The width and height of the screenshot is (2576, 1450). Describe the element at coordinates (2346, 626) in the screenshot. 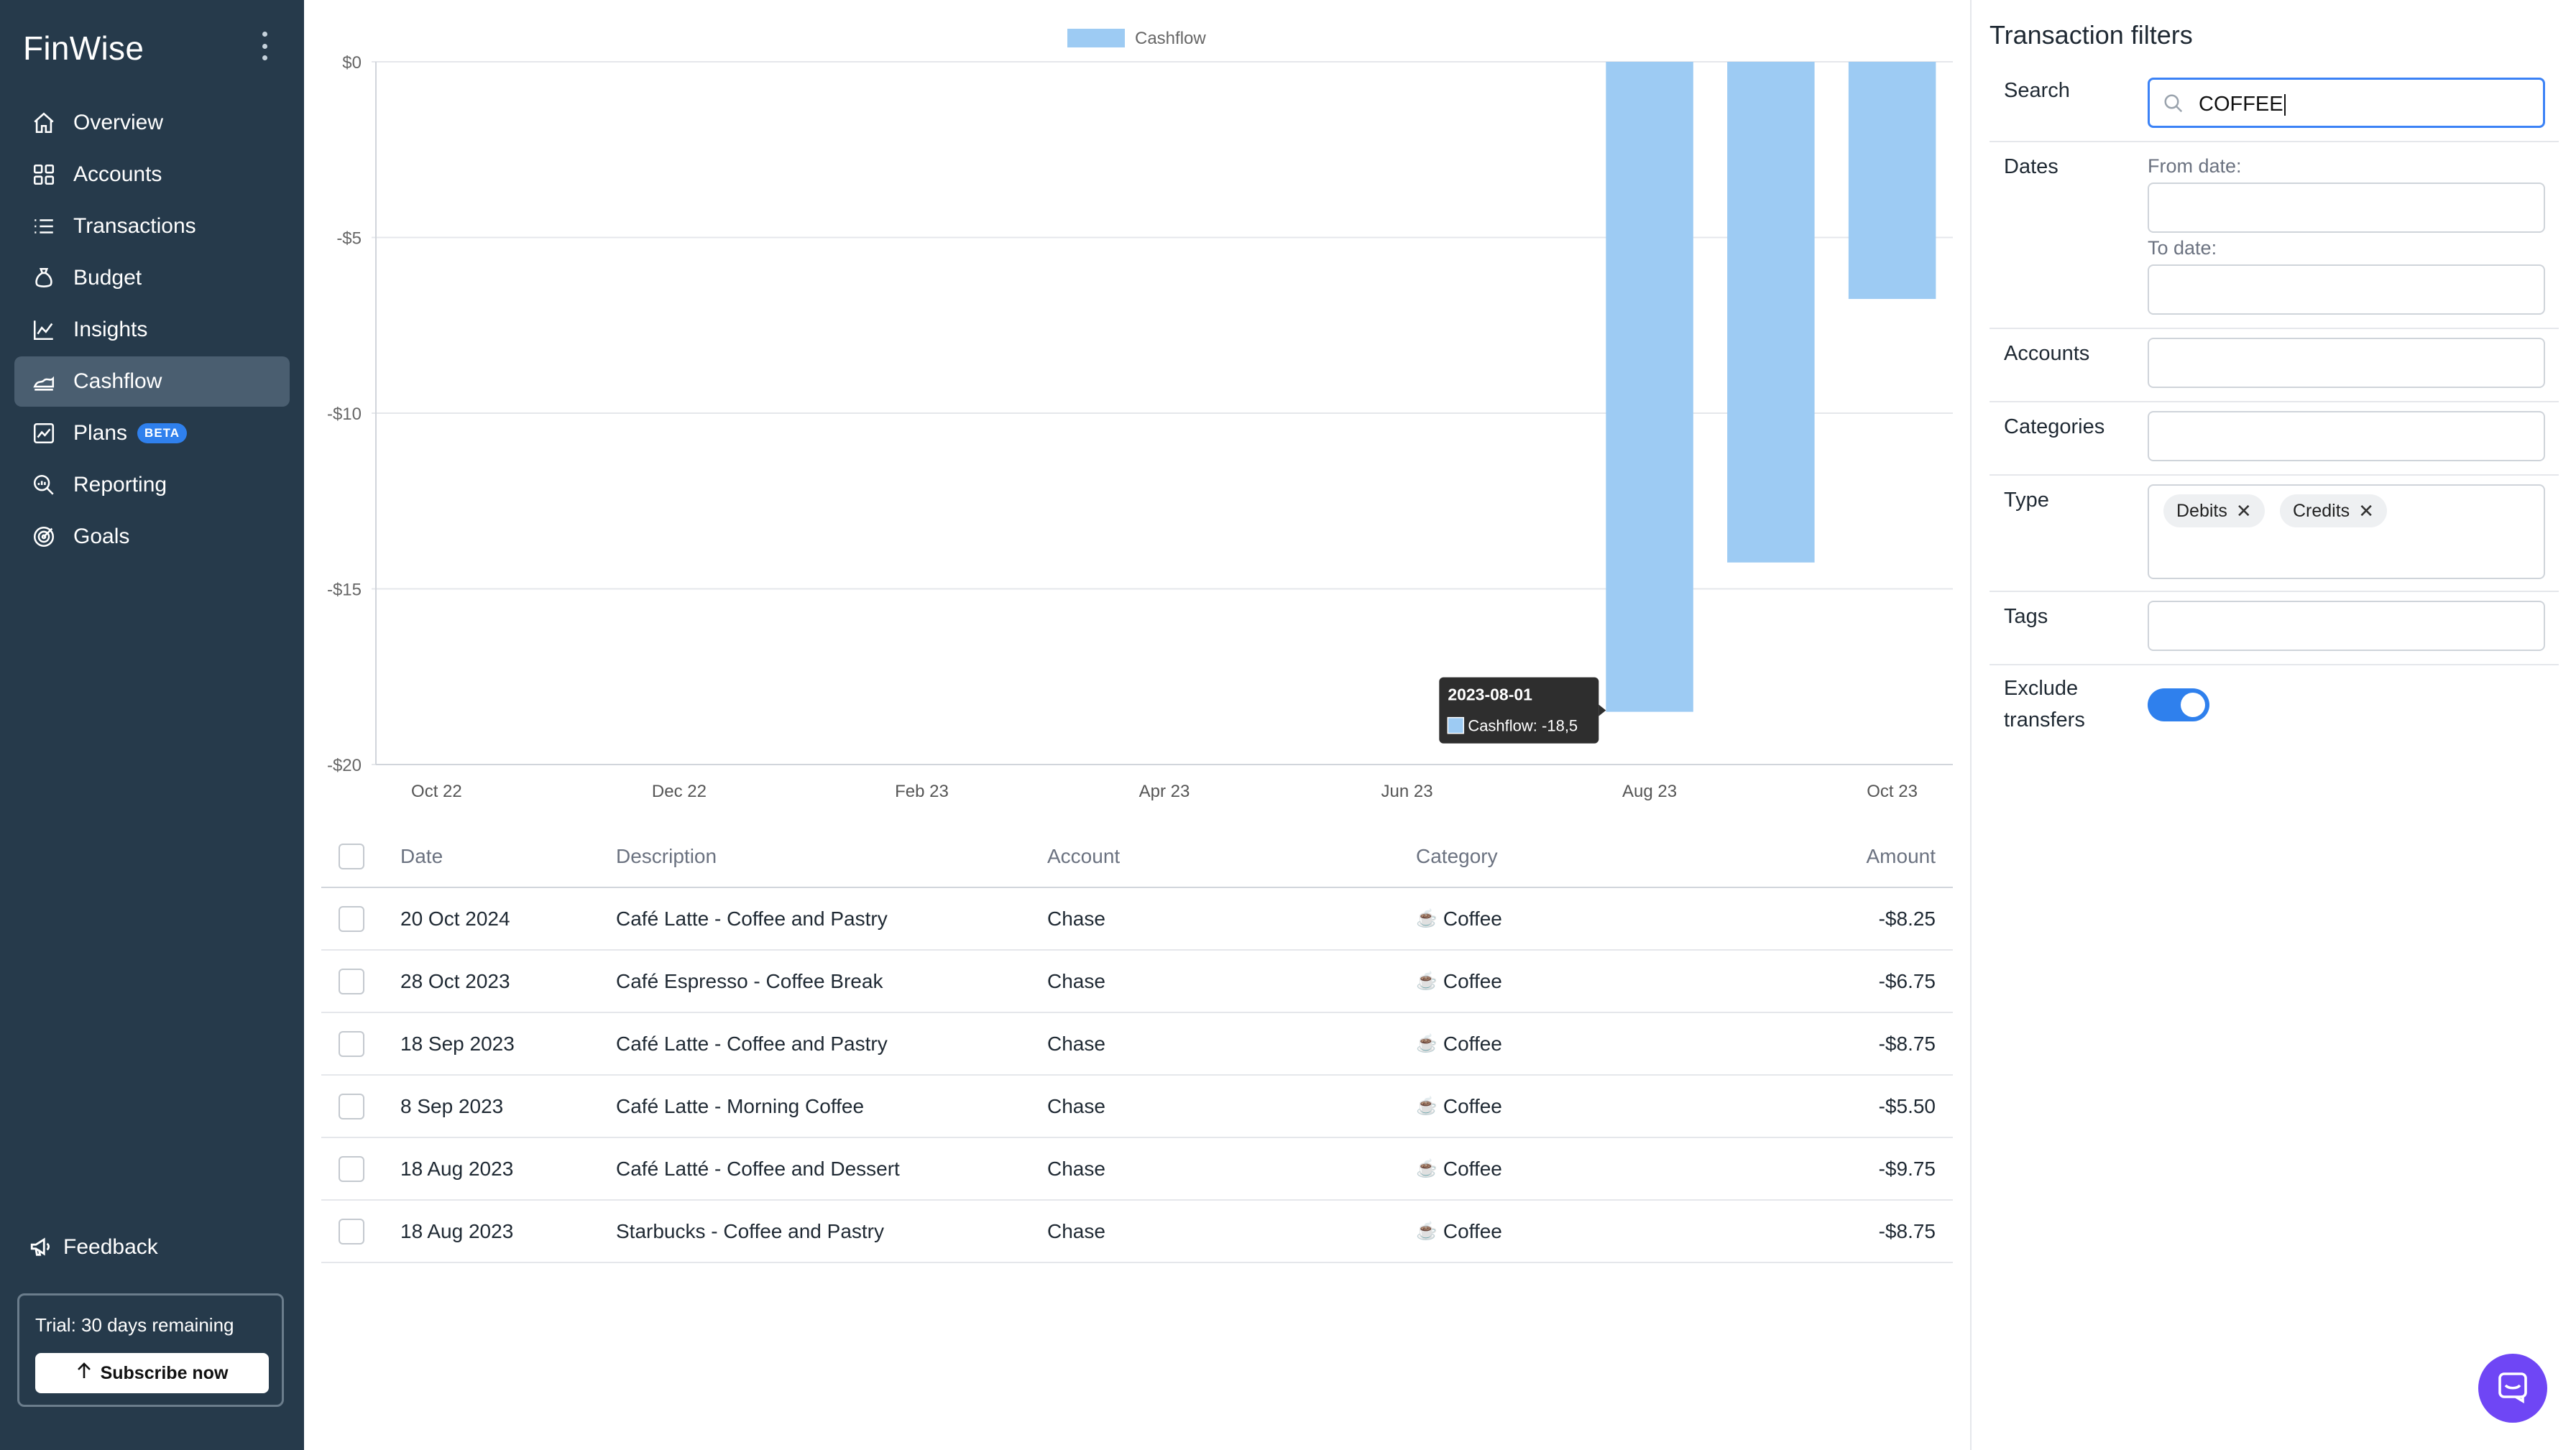

I see `tags-select` at that location.